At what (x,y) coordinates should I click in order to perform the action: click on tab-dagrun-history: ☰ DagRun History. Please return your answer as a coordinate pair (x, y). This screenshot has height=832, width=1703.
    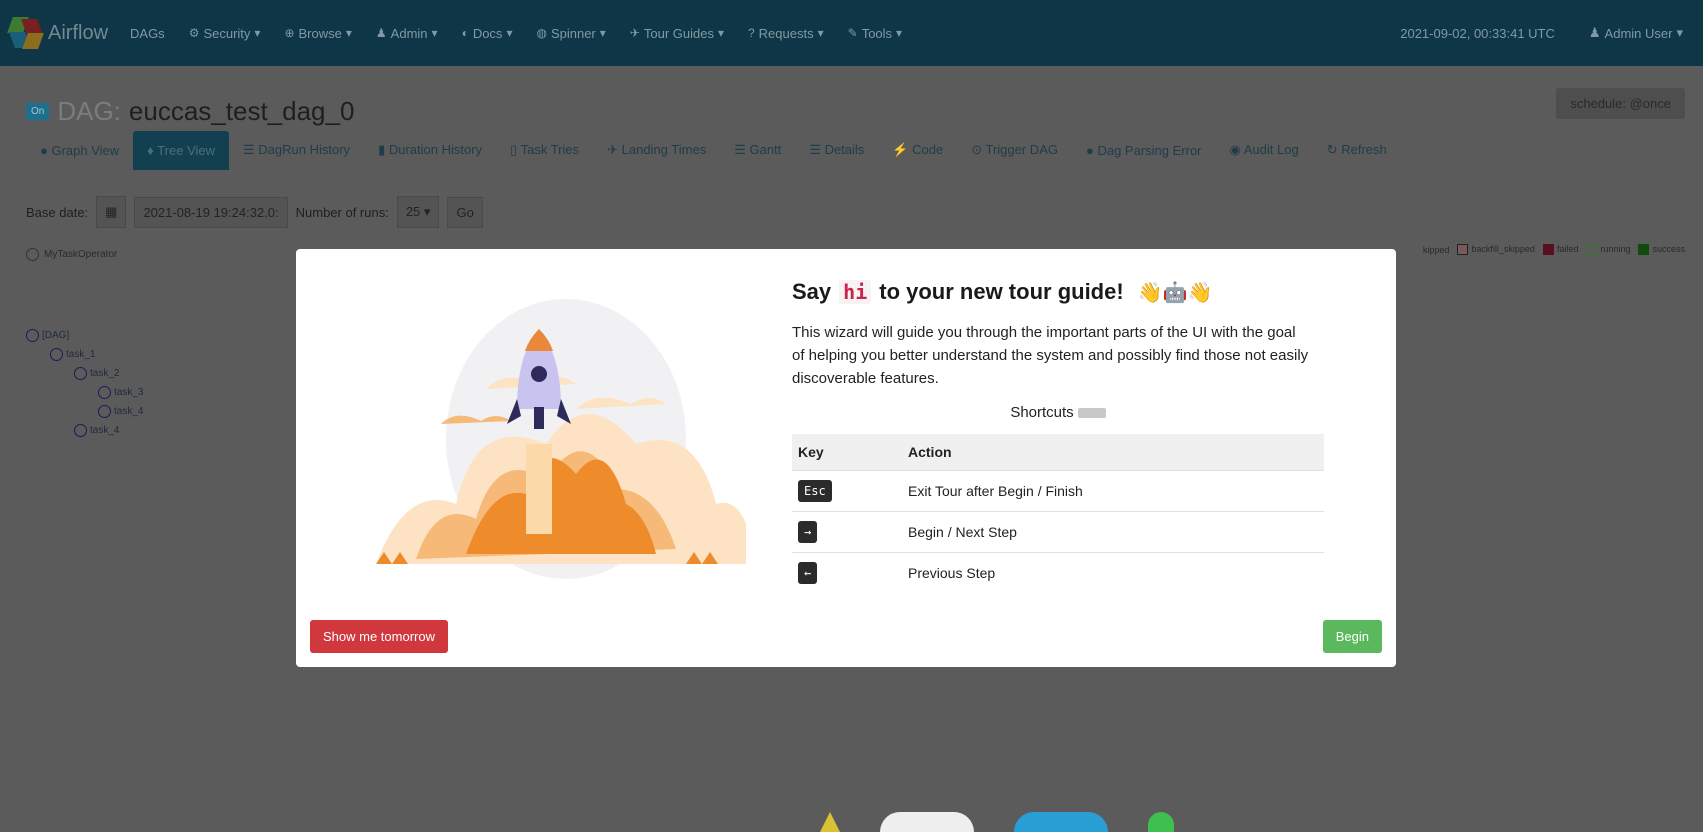
    Looking at the image, I should click on (296, 150).